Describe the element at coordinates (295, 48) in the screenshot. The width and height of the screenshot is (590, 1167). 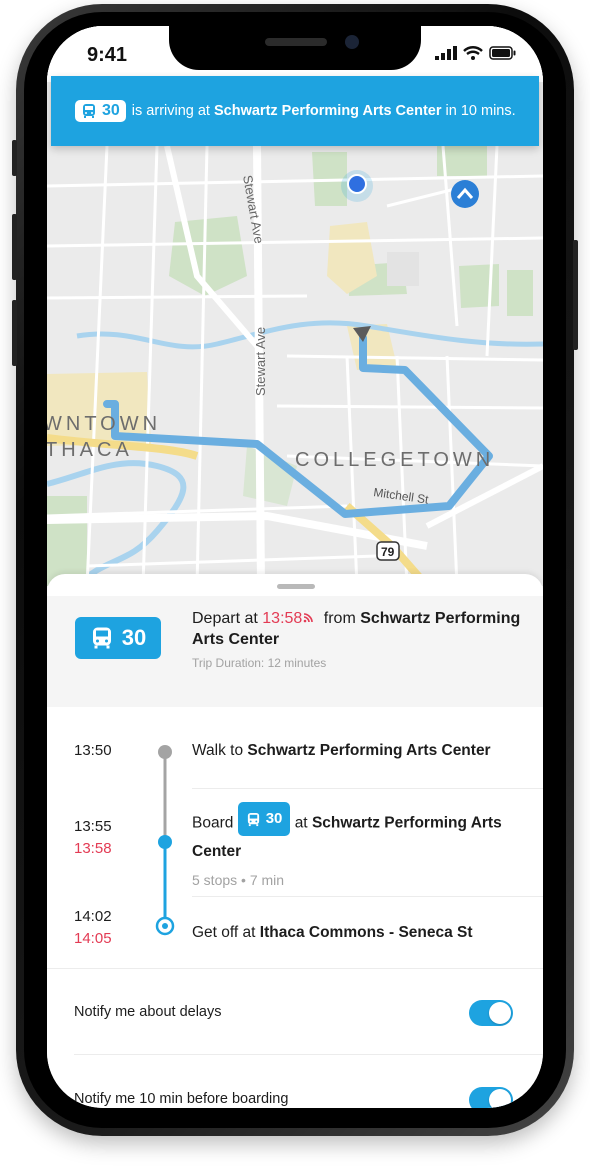
I see `notch` at that location.